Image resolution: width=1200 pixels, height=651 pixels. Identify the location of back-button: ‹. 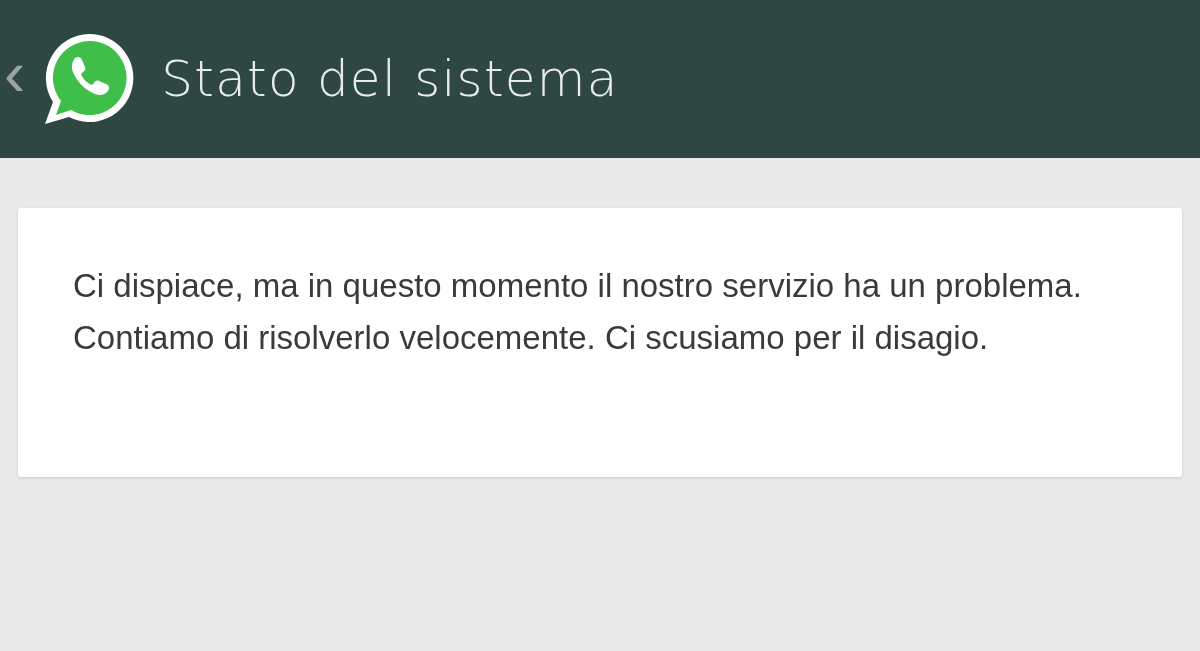
(15, 73).